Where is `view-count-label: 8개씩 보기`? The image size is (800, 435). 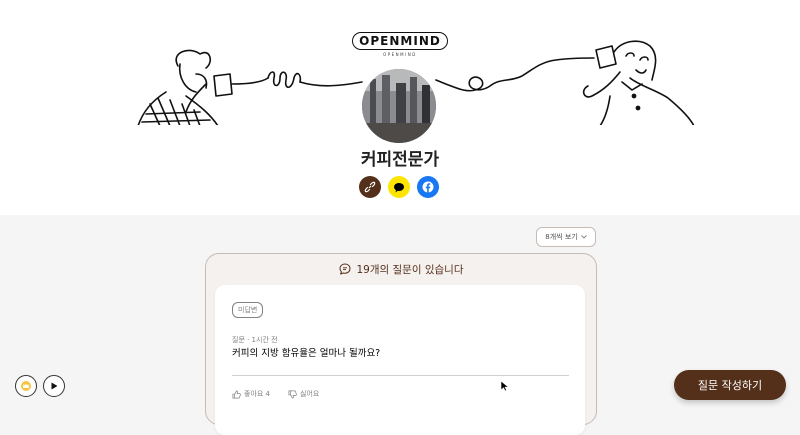
view-count-label: 8개씩 보기 is located at coordinates (561, 237).